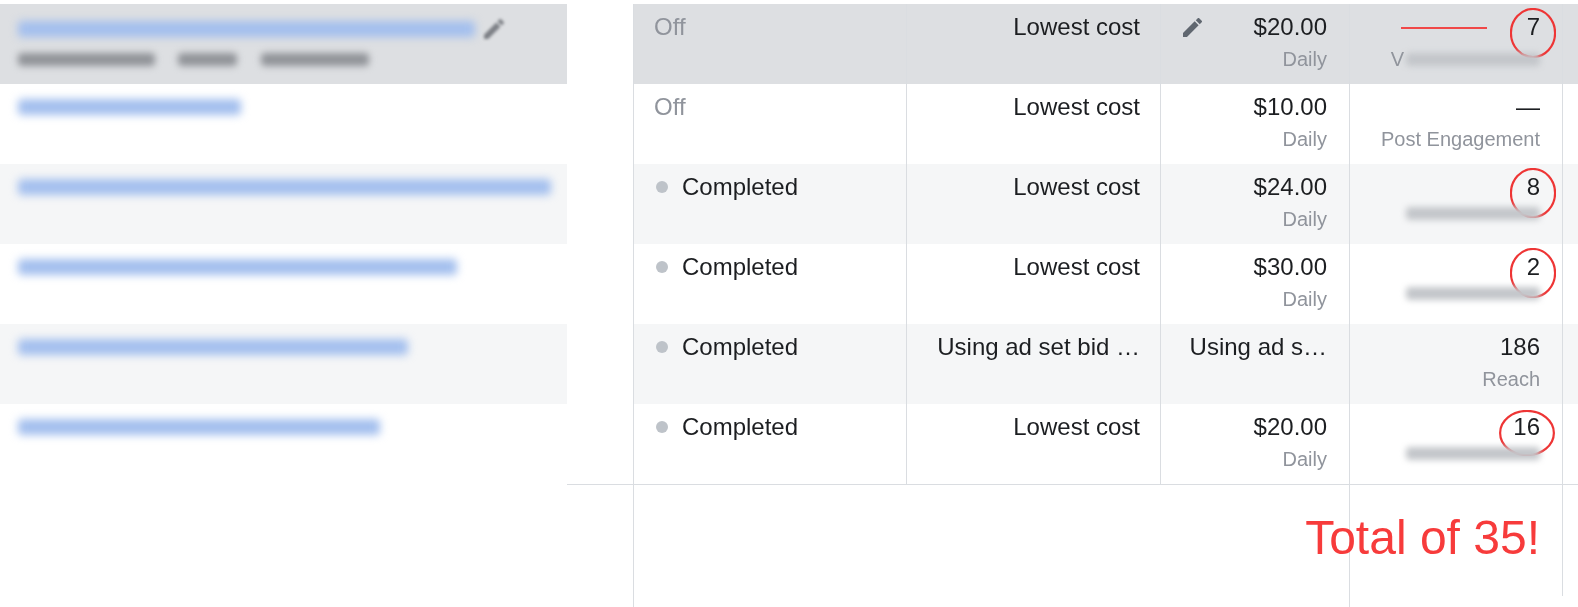 This screenshot has width=1578, height=607. I want to click on result-value: 7, so click(1533, 27).